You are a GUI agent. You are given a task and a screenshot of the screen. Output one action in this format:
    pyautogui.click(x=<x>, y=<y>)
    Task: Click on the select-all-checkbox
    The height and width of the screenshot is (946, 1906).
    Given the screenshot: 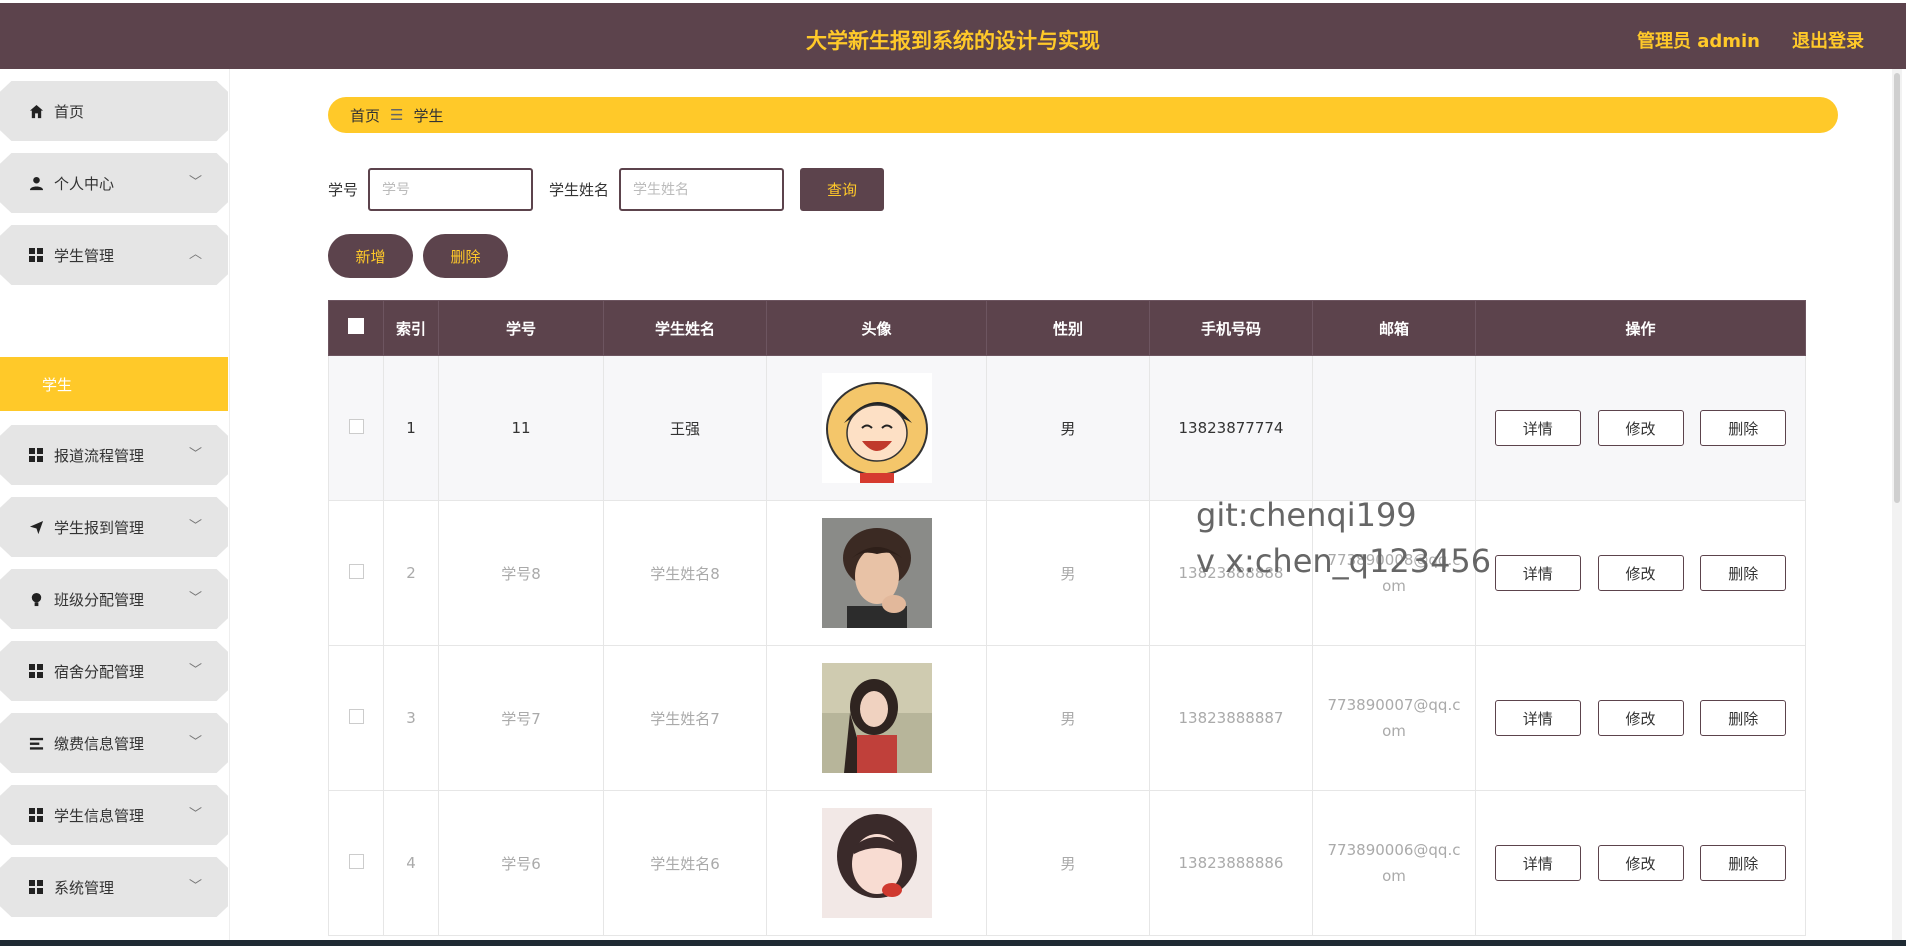 What is the action you would take?
    pyautogui.click(x=356, y=326)
    